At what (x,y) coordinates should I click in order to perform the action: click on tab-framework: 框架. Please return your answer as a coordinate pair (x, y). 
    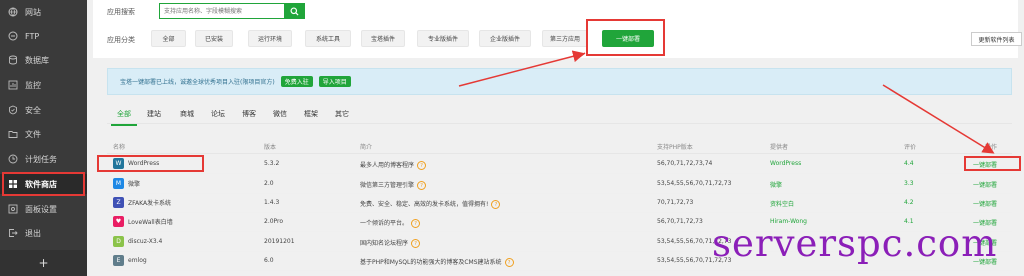
    Looking at the image, I should click on (311, 114).